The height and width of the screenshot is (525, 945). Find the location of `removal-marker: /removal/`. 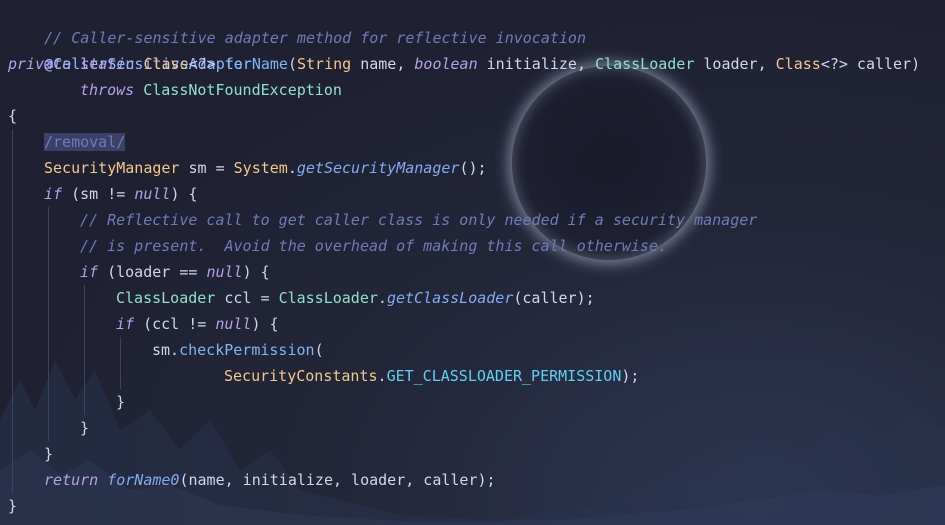

removal-marker: /removal/ is located at coordinates (85, 142).